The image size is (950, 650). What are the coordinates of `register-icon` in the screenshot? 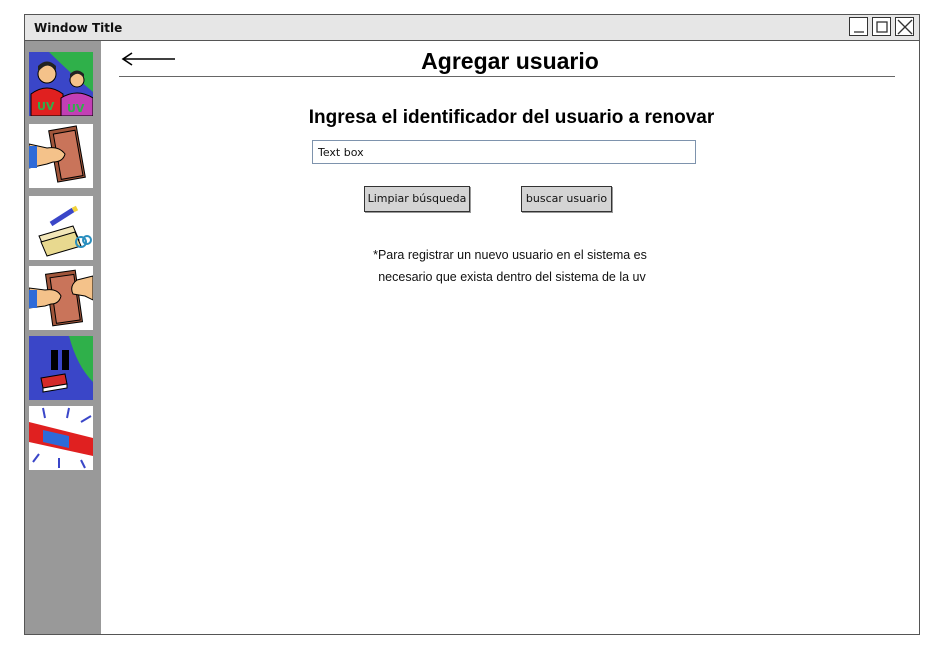 It's located at (61, 228).